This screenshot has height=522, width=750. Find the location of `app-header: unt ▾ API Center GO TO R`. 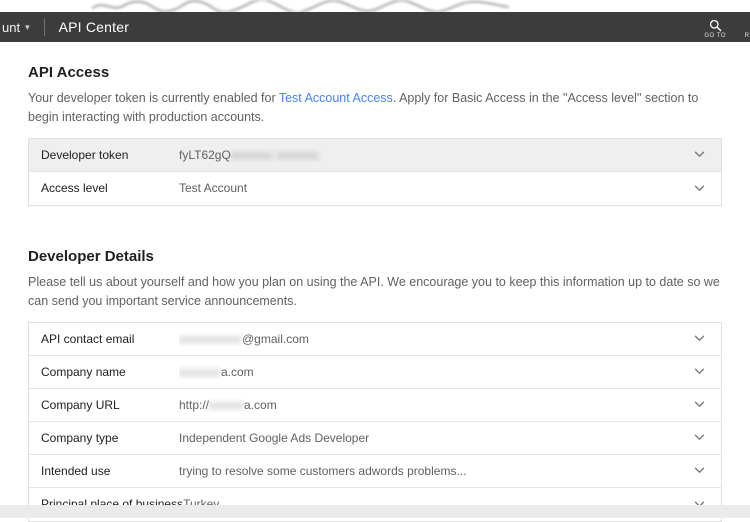

app-header: unt ▾ API Center GO TO R is located at coordinates (375, 27).